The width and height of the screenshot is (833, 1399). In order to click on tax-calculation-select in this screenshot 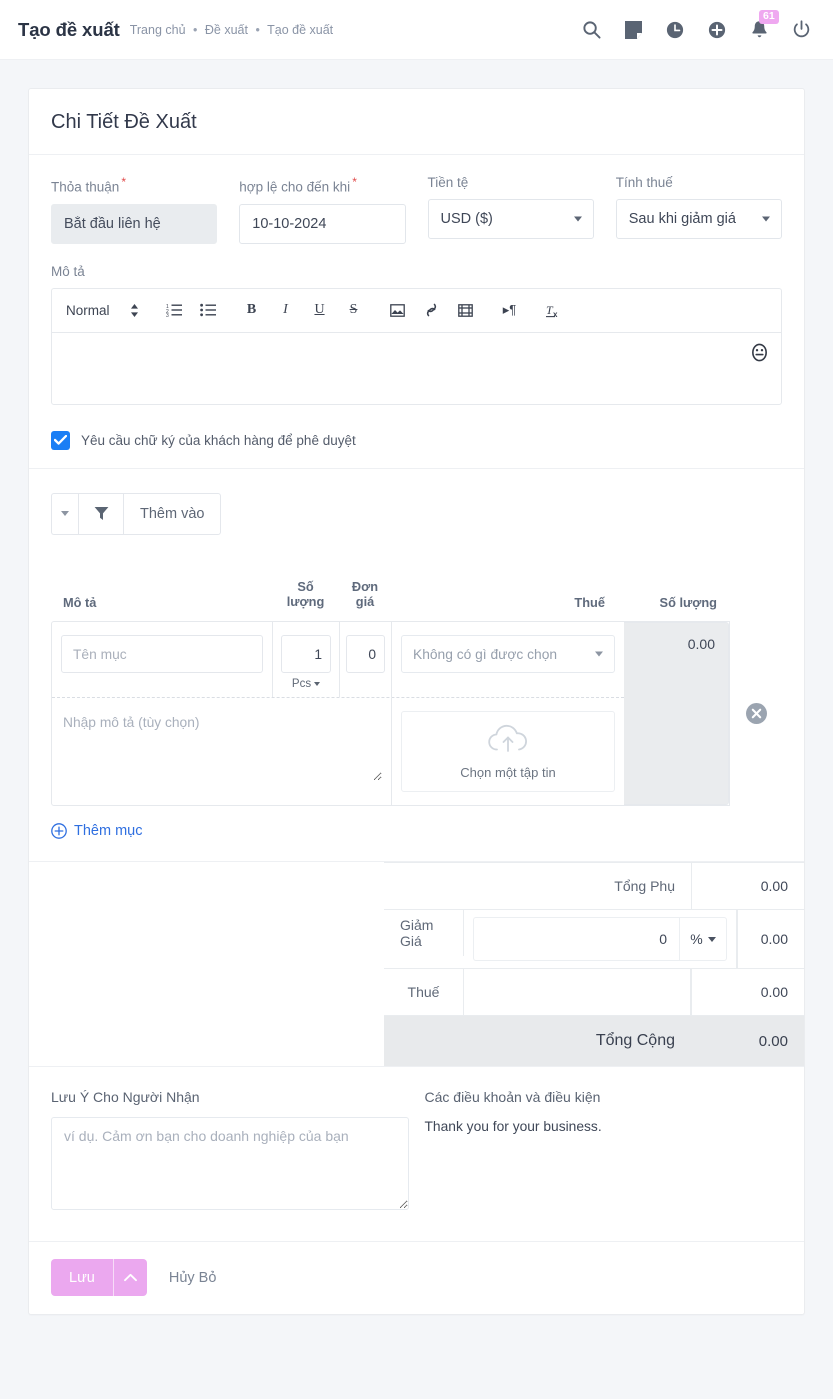, I will do `click(698, 219)`.